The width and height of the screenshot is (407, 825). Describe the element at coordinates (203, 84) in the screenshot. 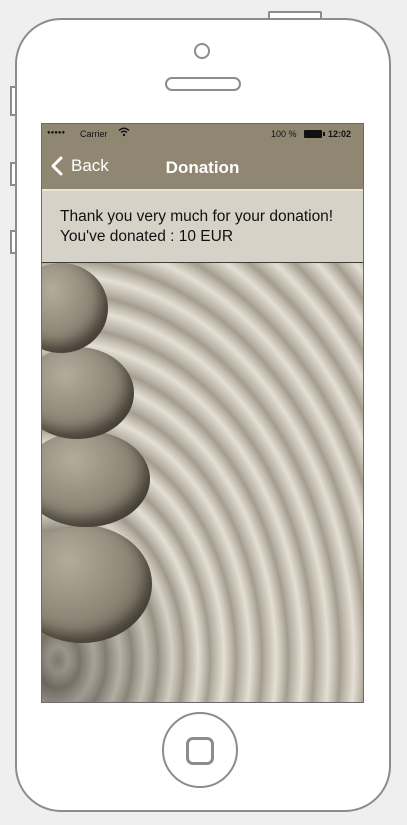

I see `earpiece-speaker` at that location.